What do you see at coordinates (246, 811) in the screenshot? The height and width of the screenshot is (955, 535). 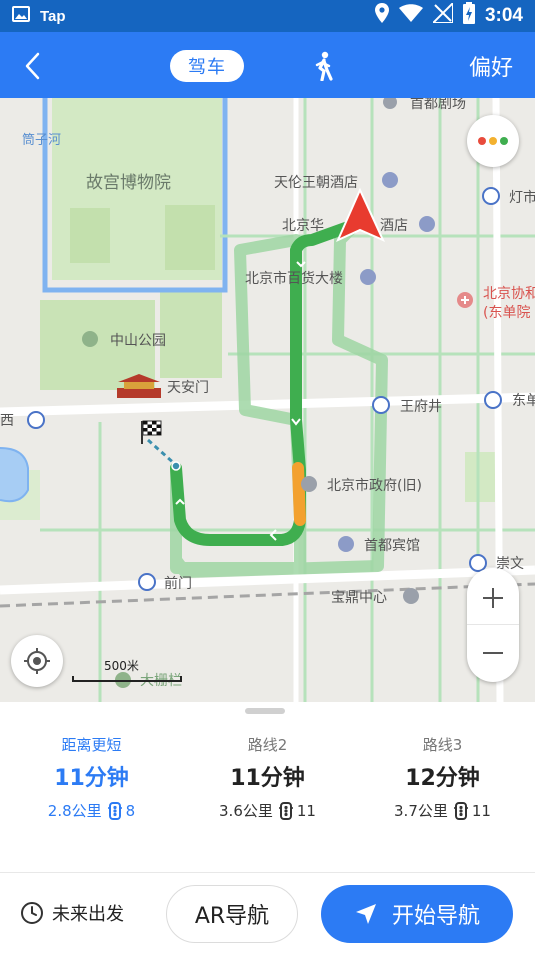 I see `route-distance: 3.6公里` at bounding box center [246, 811].